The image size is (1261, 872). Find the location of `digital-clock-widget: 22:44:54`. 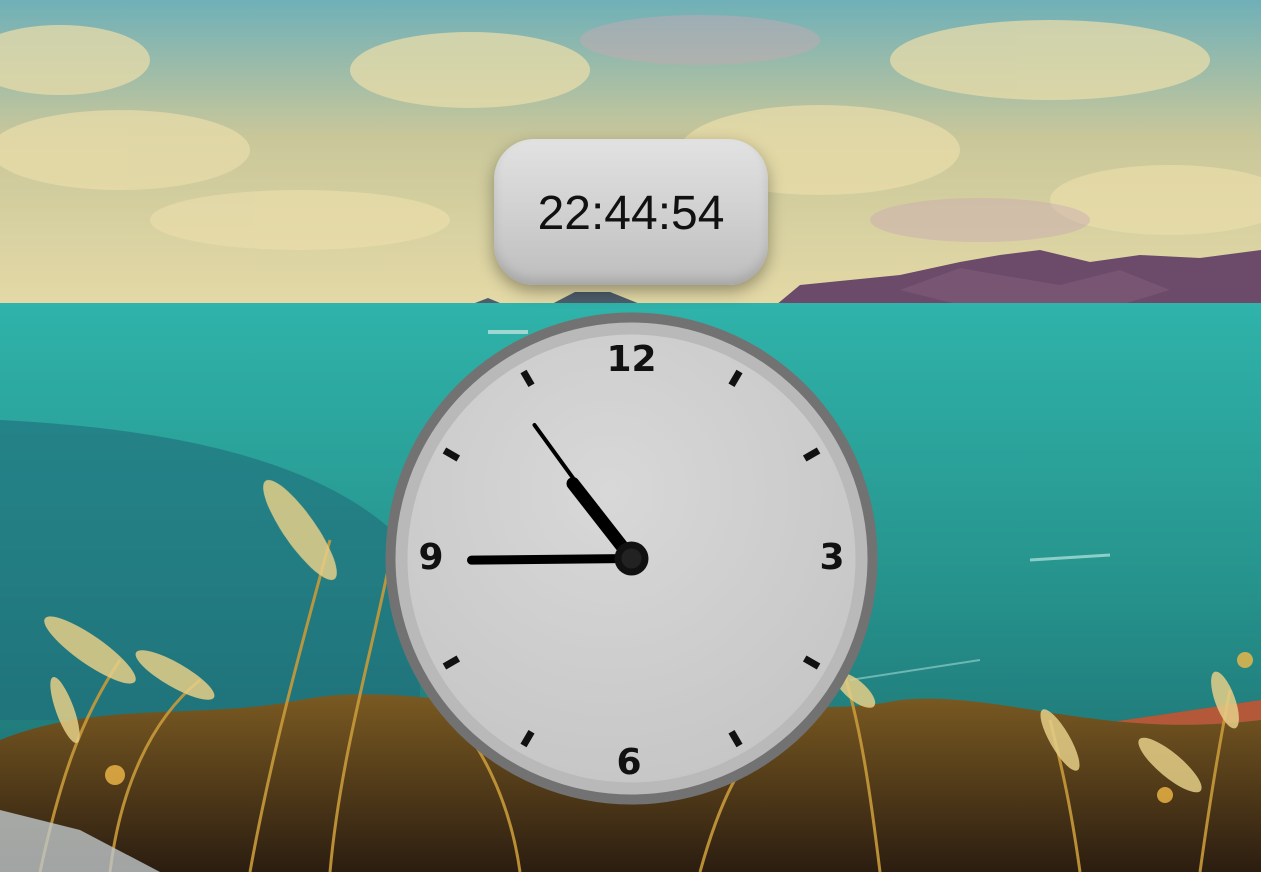

digital-clock-widget: 22:44:54 is located at coordinates (631, 212).